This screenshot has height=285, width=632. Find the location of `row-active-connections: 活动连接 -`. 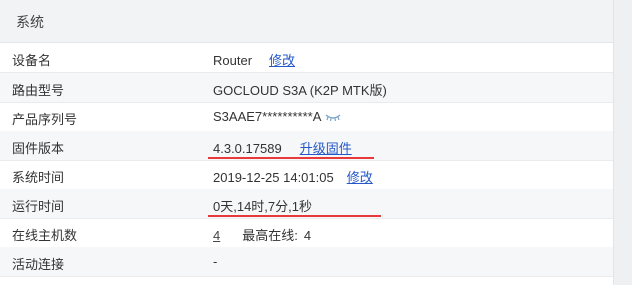

row-active-connections: 活动连接 - is located at coordinates (306, 262).